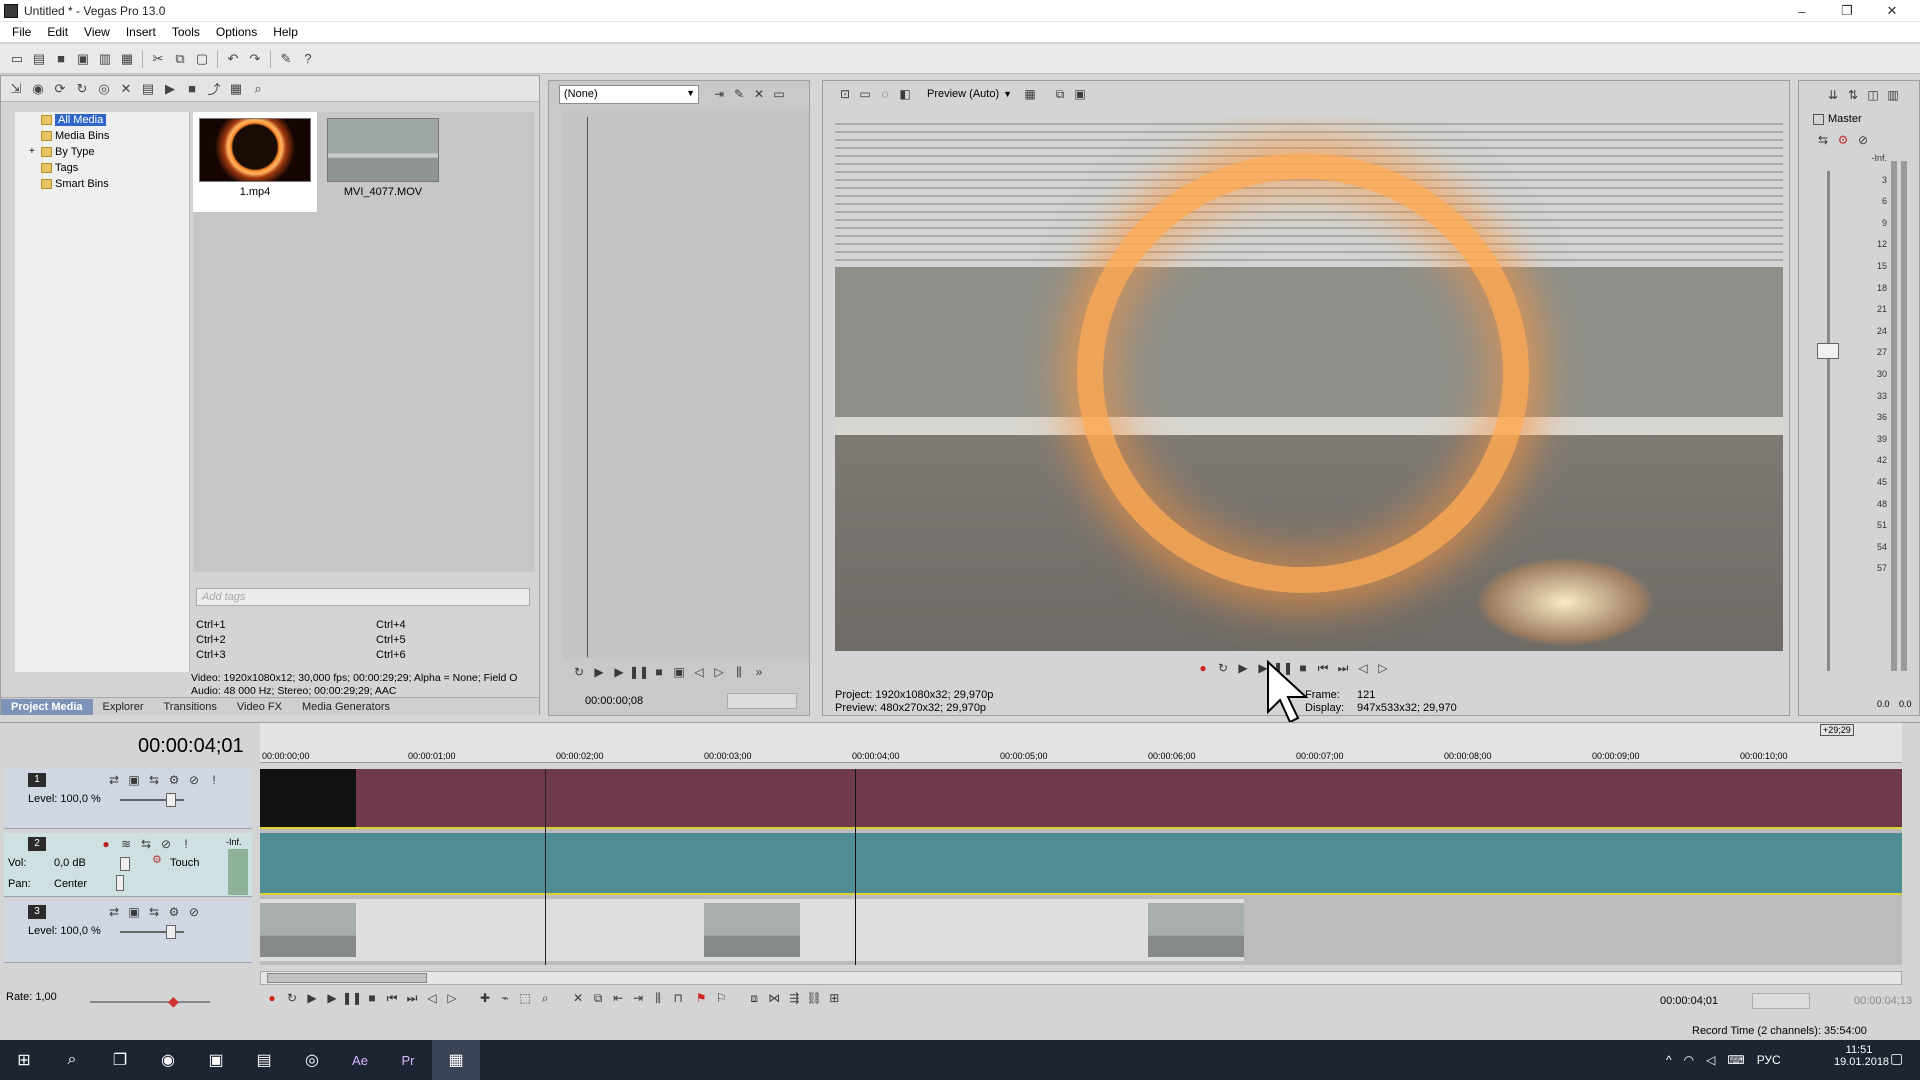 The image size is (1920, 1080). I want to click on capture-icon: ◉, so click(38, 89).